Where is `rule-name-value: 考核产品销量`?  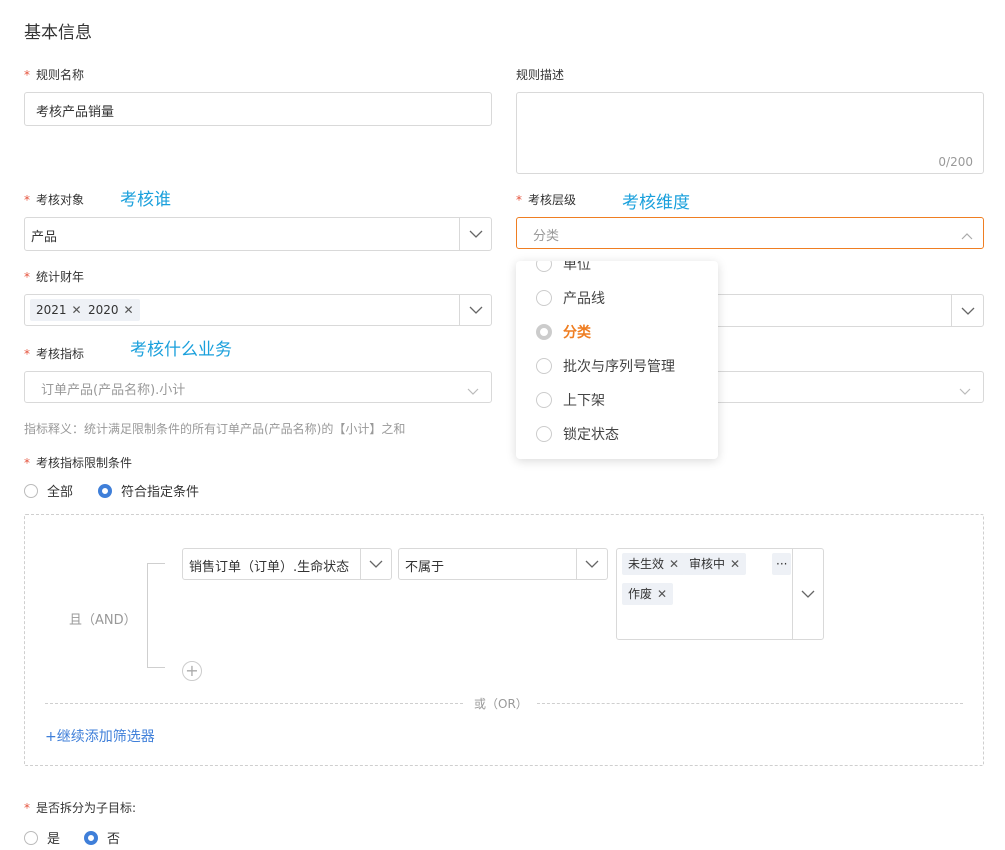
rule-name-value: 考核产品销量 is located at coordinates (75, 112).